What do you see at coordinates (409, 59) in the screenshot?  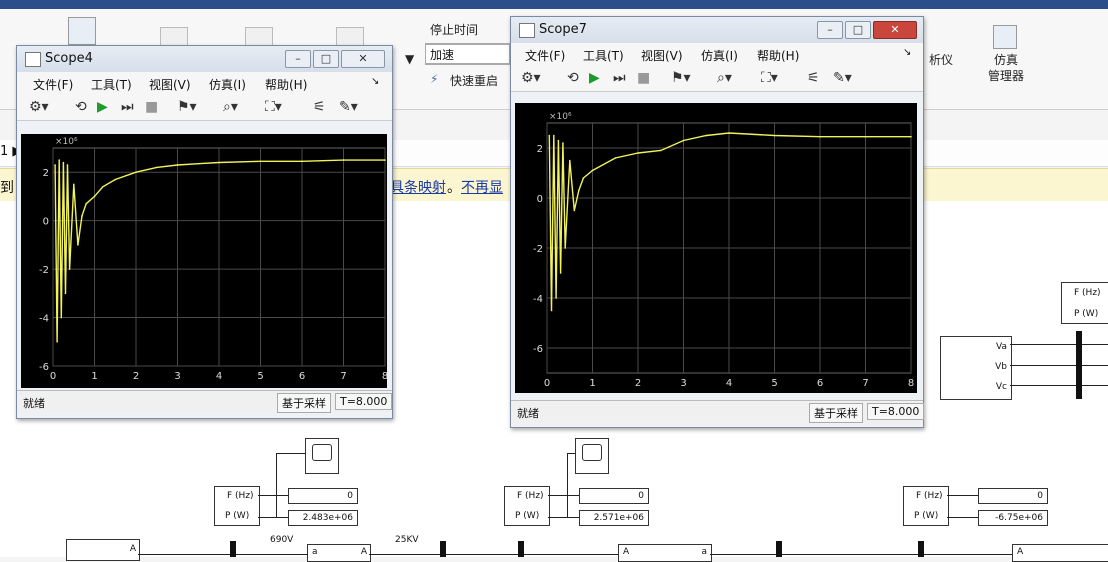 I see `dropdown-arrow-icon: ▼` at bounding box center [409, 59].